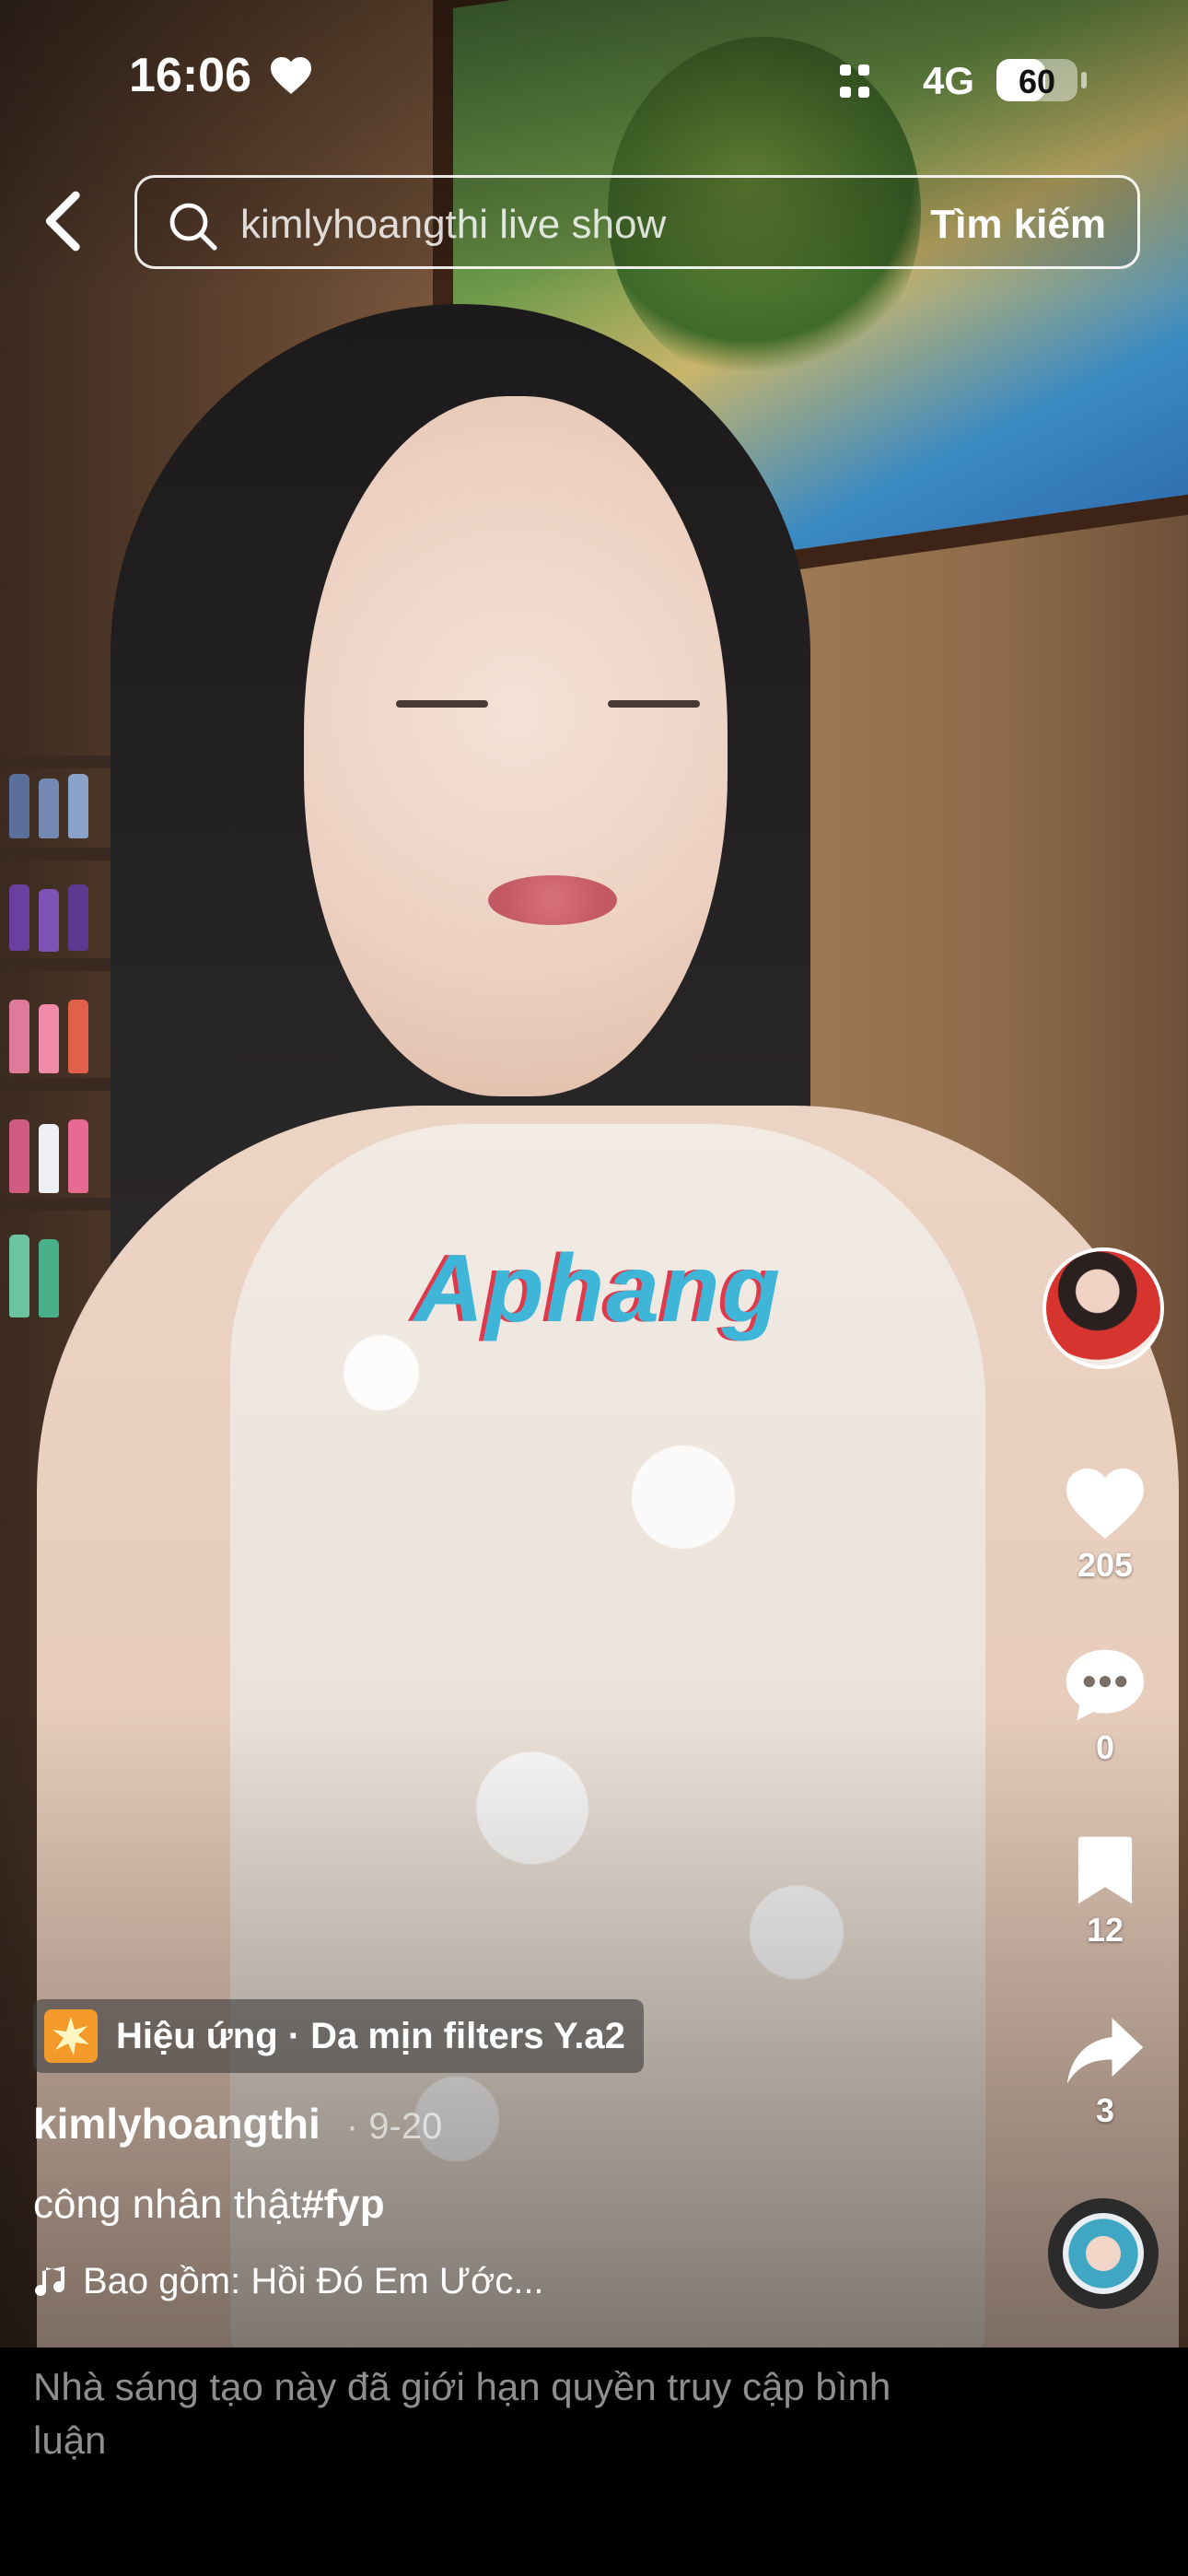  Describe the element at coordinates (50, 2281) in the screenshot. I see `music-note-icon` at that location.